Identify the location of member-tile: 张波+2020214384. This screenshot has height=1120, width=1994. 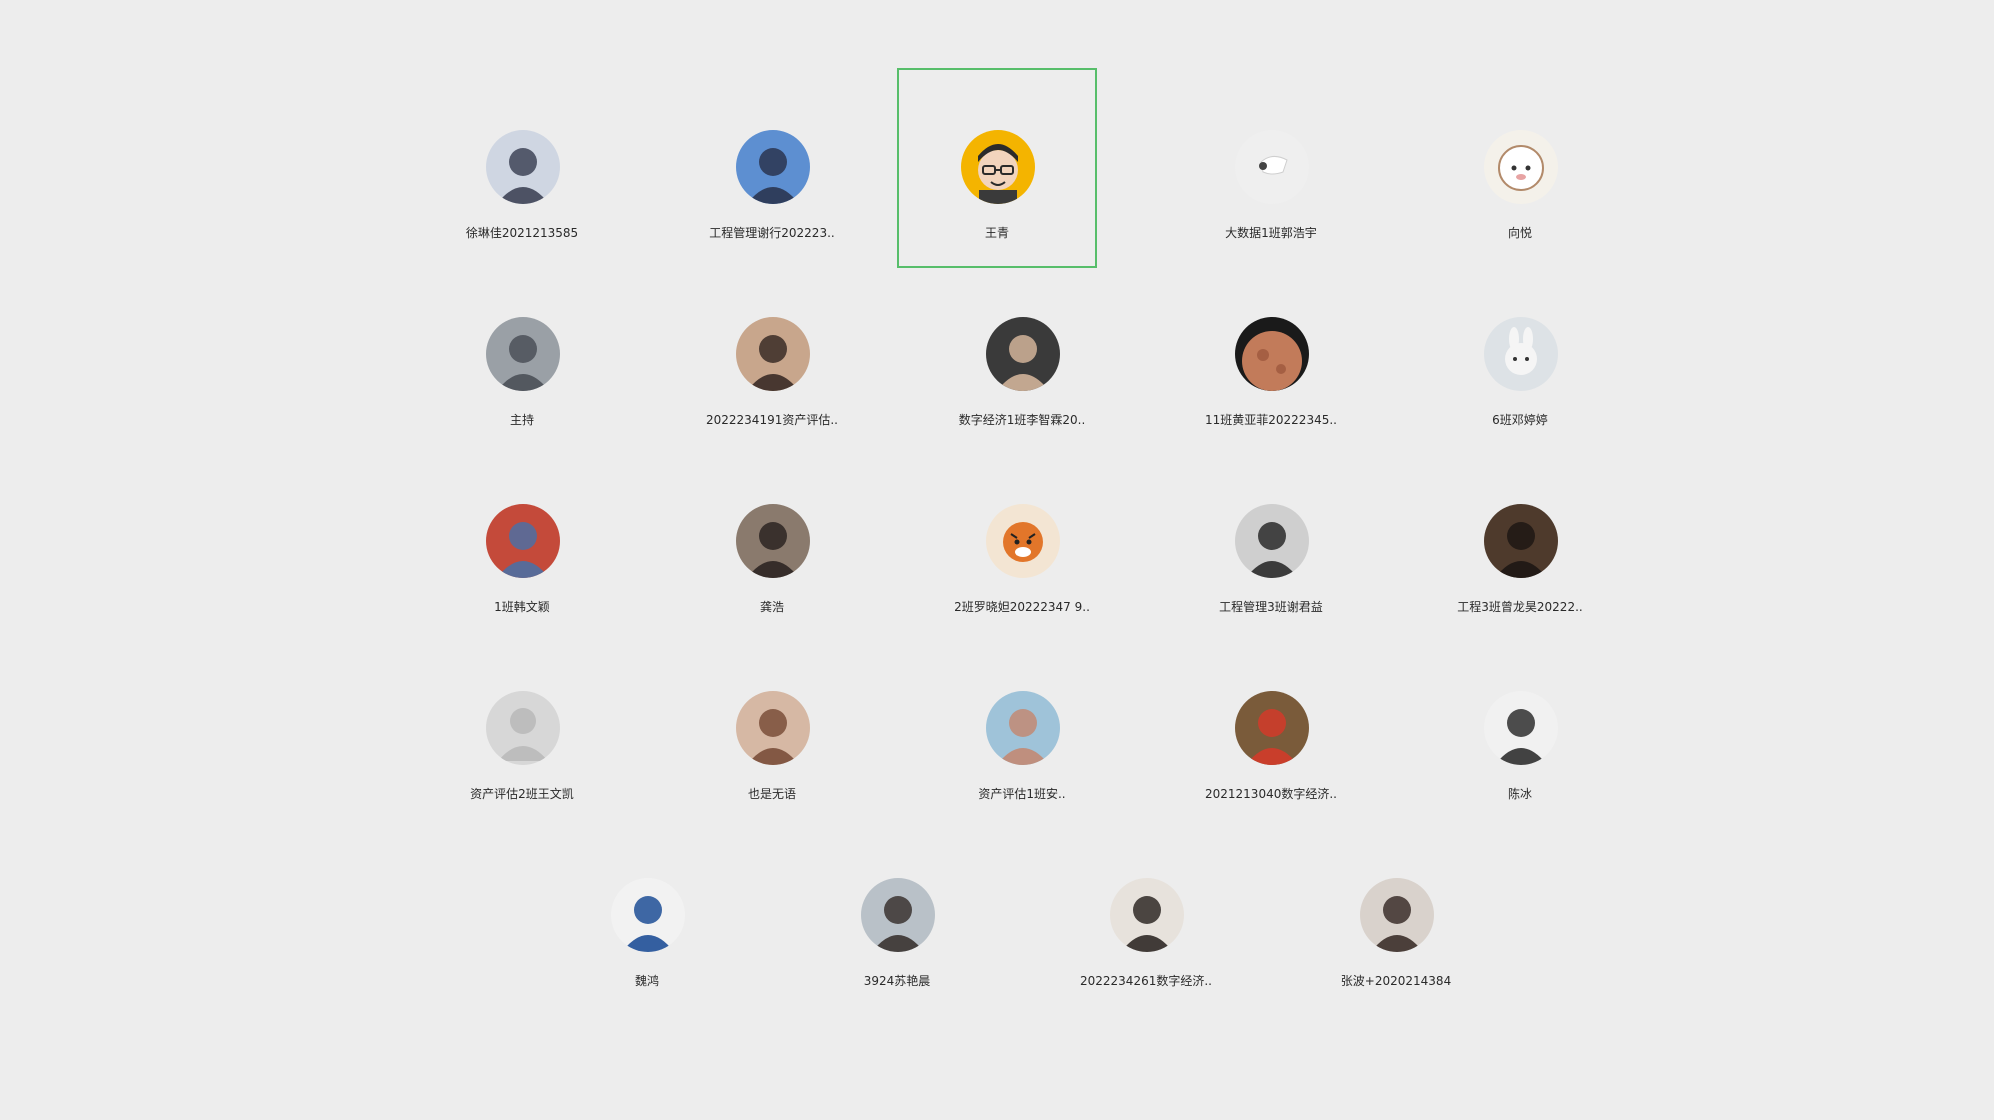
(1396, 916).